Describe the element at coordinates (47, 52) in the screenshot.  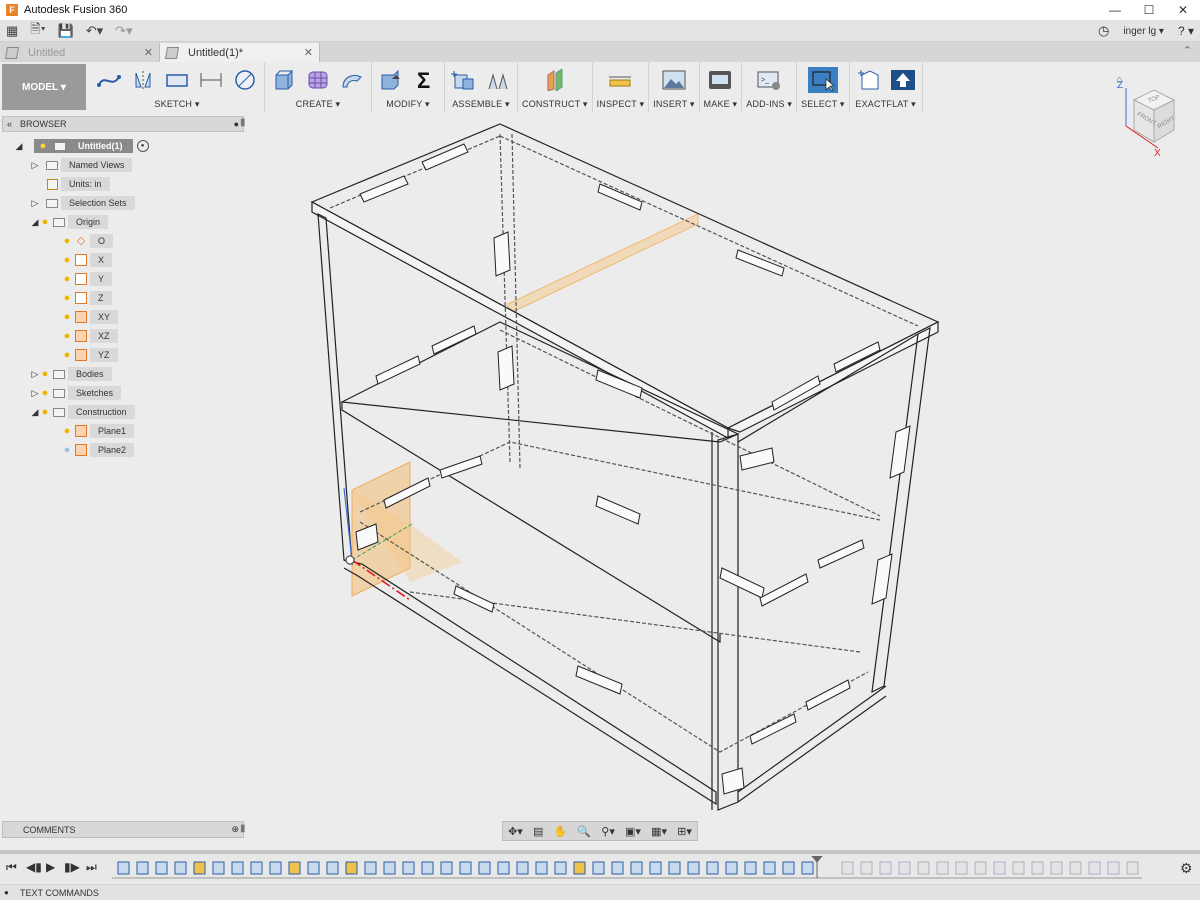
I see `tab-label: Untitled` at that location.